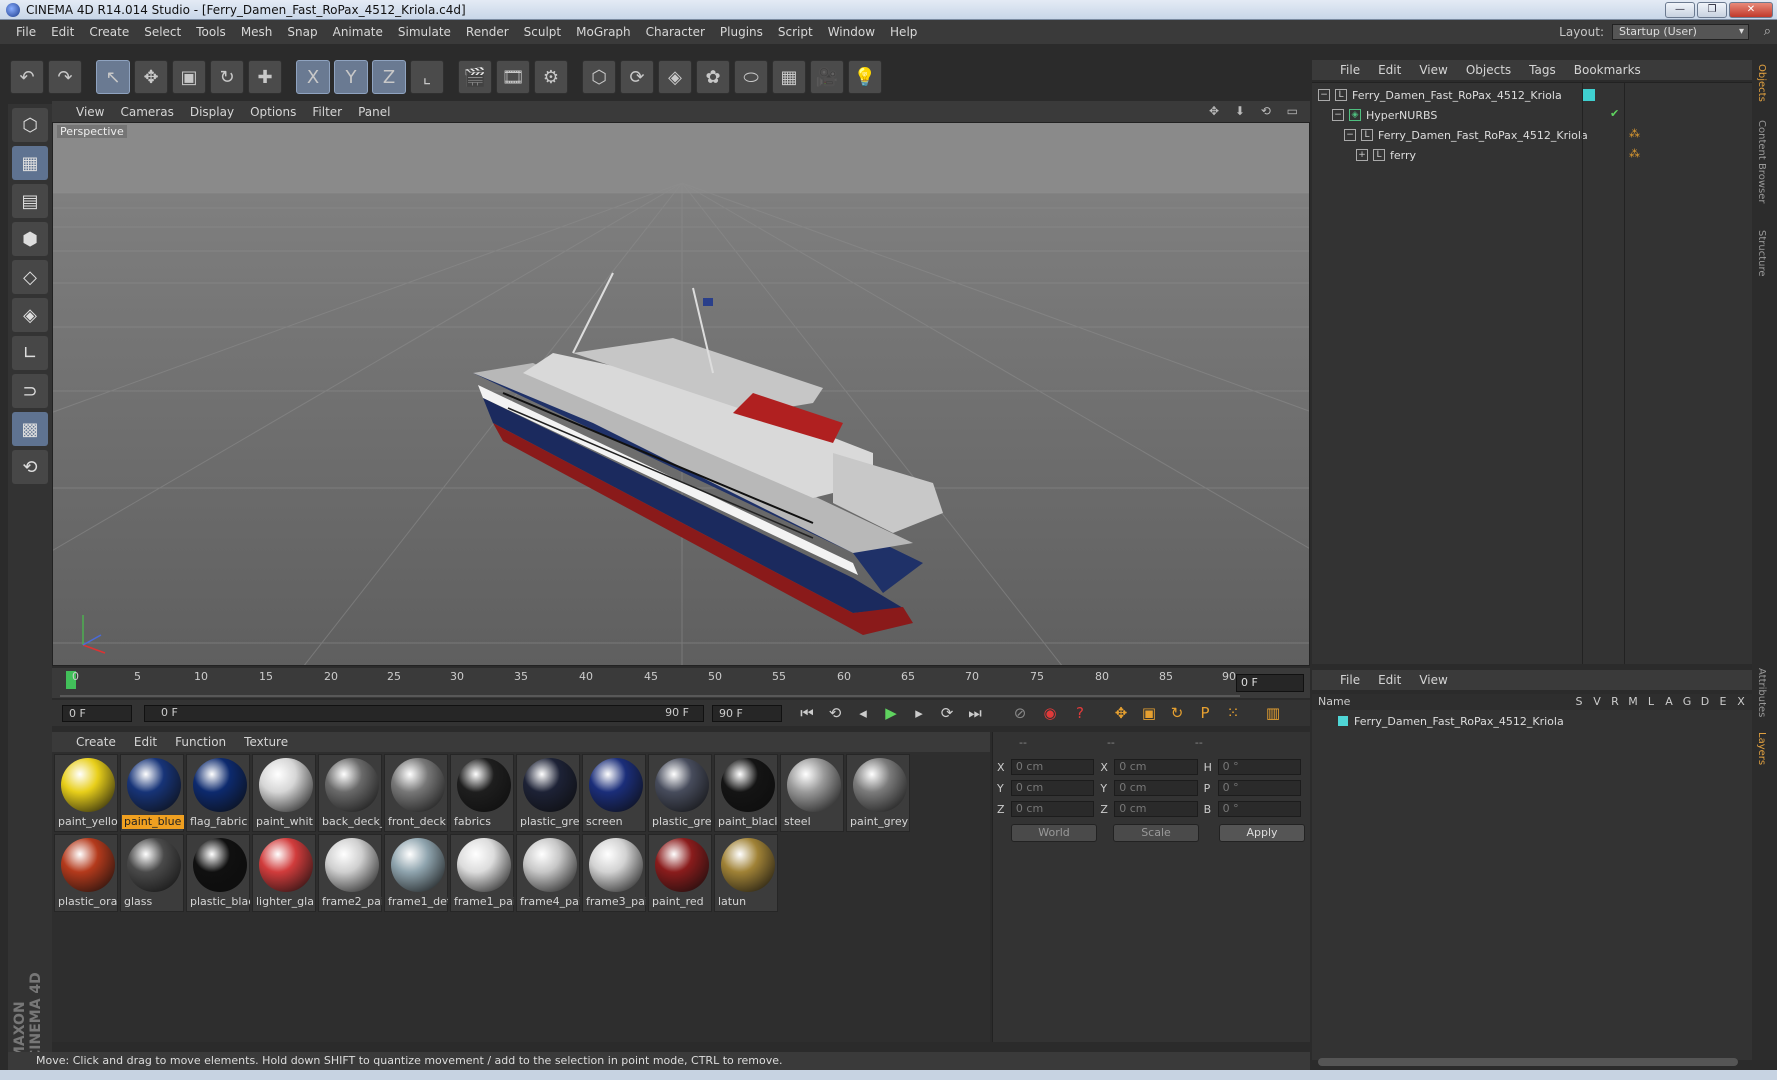 The image size is (1777, 1080). What do you see at coordinates (1552, 115) in the screenshot?
I see `tree-item: − ◈ HyperNURBS ✔` at bounding box center [1552, 115].